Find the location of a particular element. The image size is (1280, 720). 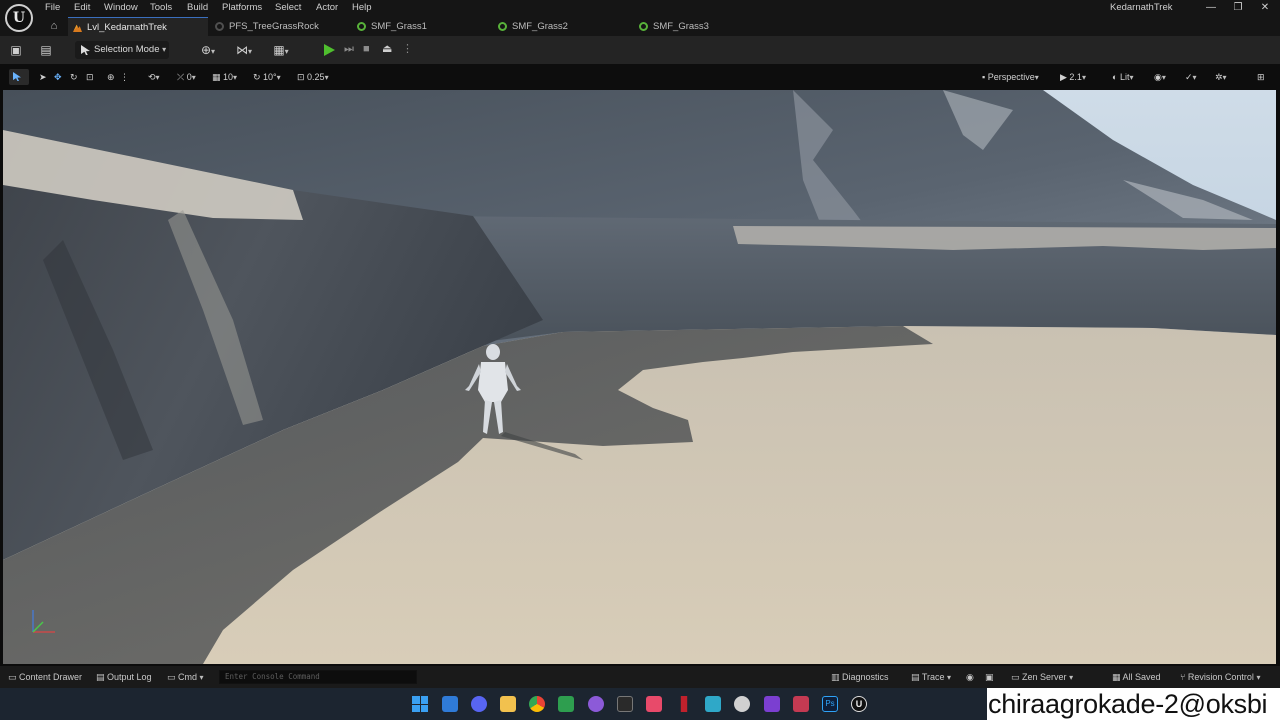

foliage-icon is located at coordinates (219, 26).